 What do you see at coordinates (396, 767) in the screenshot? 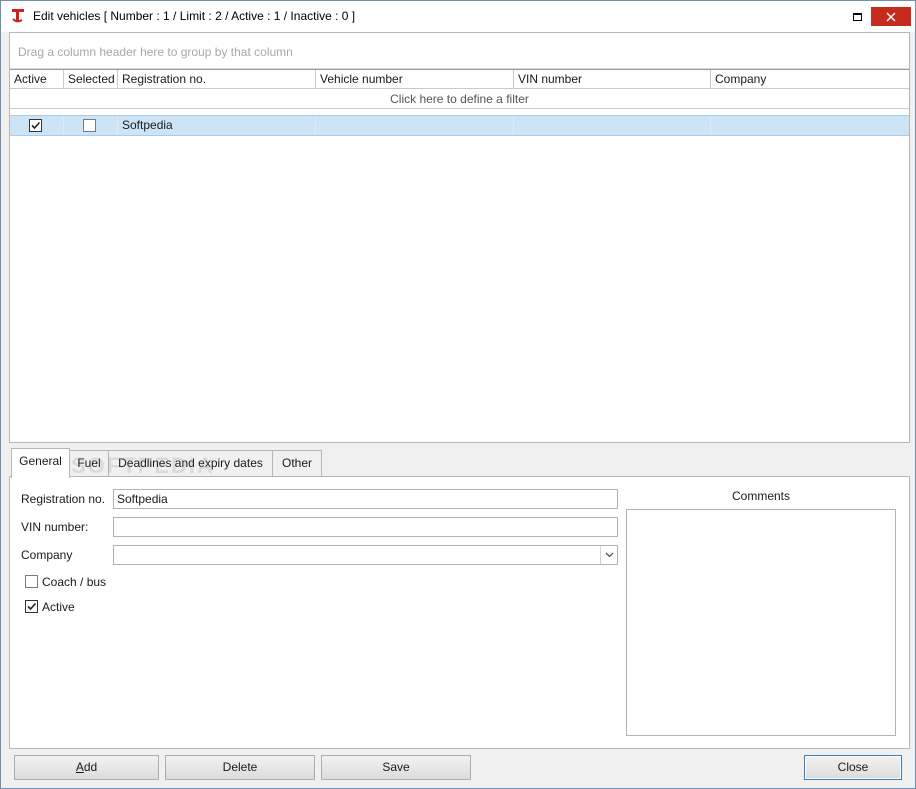
I see `save-button: Save` at bounding box center [396, 767].